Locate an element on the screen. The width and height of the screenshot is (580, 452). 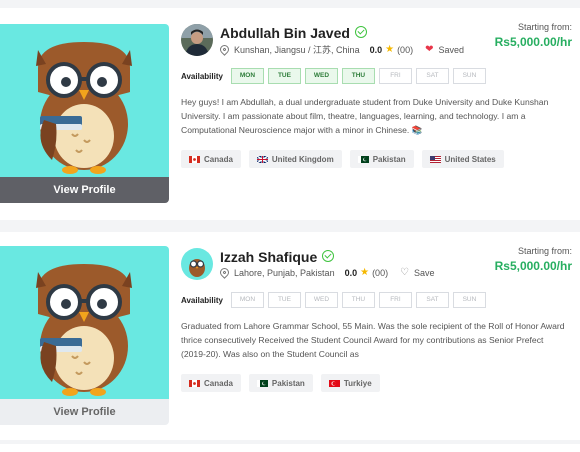
save-label: Saved is located at coordinates (451, 50).